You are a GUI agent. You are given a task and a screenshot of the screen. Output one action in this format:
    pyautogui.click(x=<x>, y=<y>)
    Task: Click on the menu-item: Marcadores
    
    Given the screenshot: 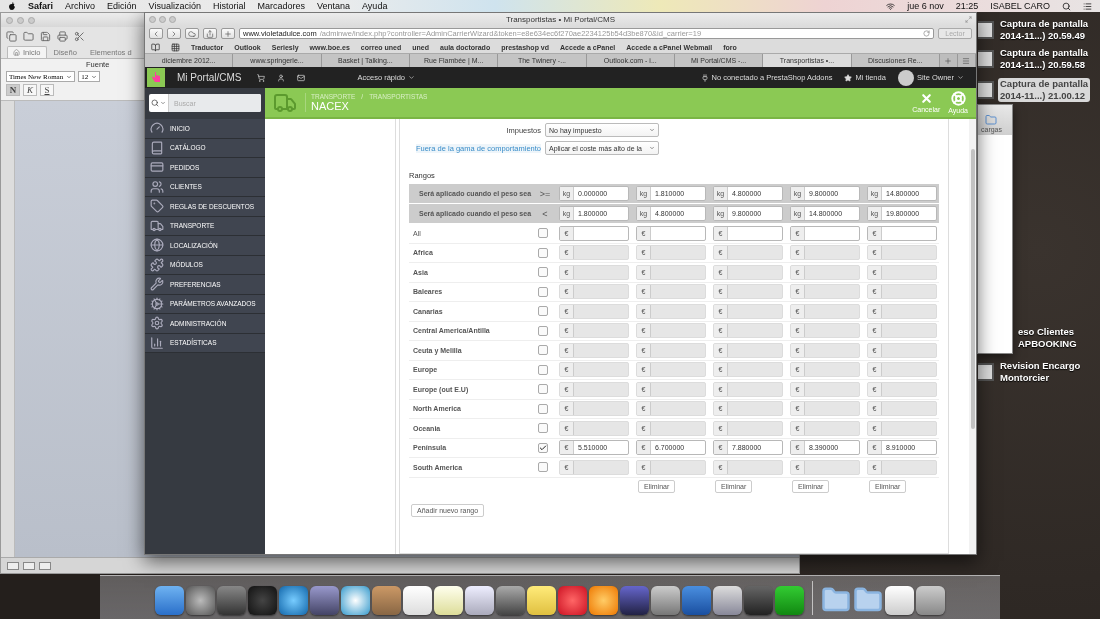 What is the action you would take?
    pyautogui.click(x=281, y=6)
    